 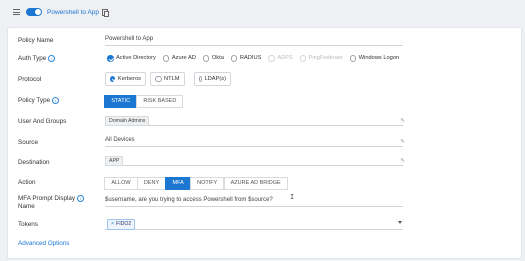 What do you see at coordinates (254, 40) in the screenshot?
I see `policy-name-input: Powershell to App` at bounding box center [254, 40].